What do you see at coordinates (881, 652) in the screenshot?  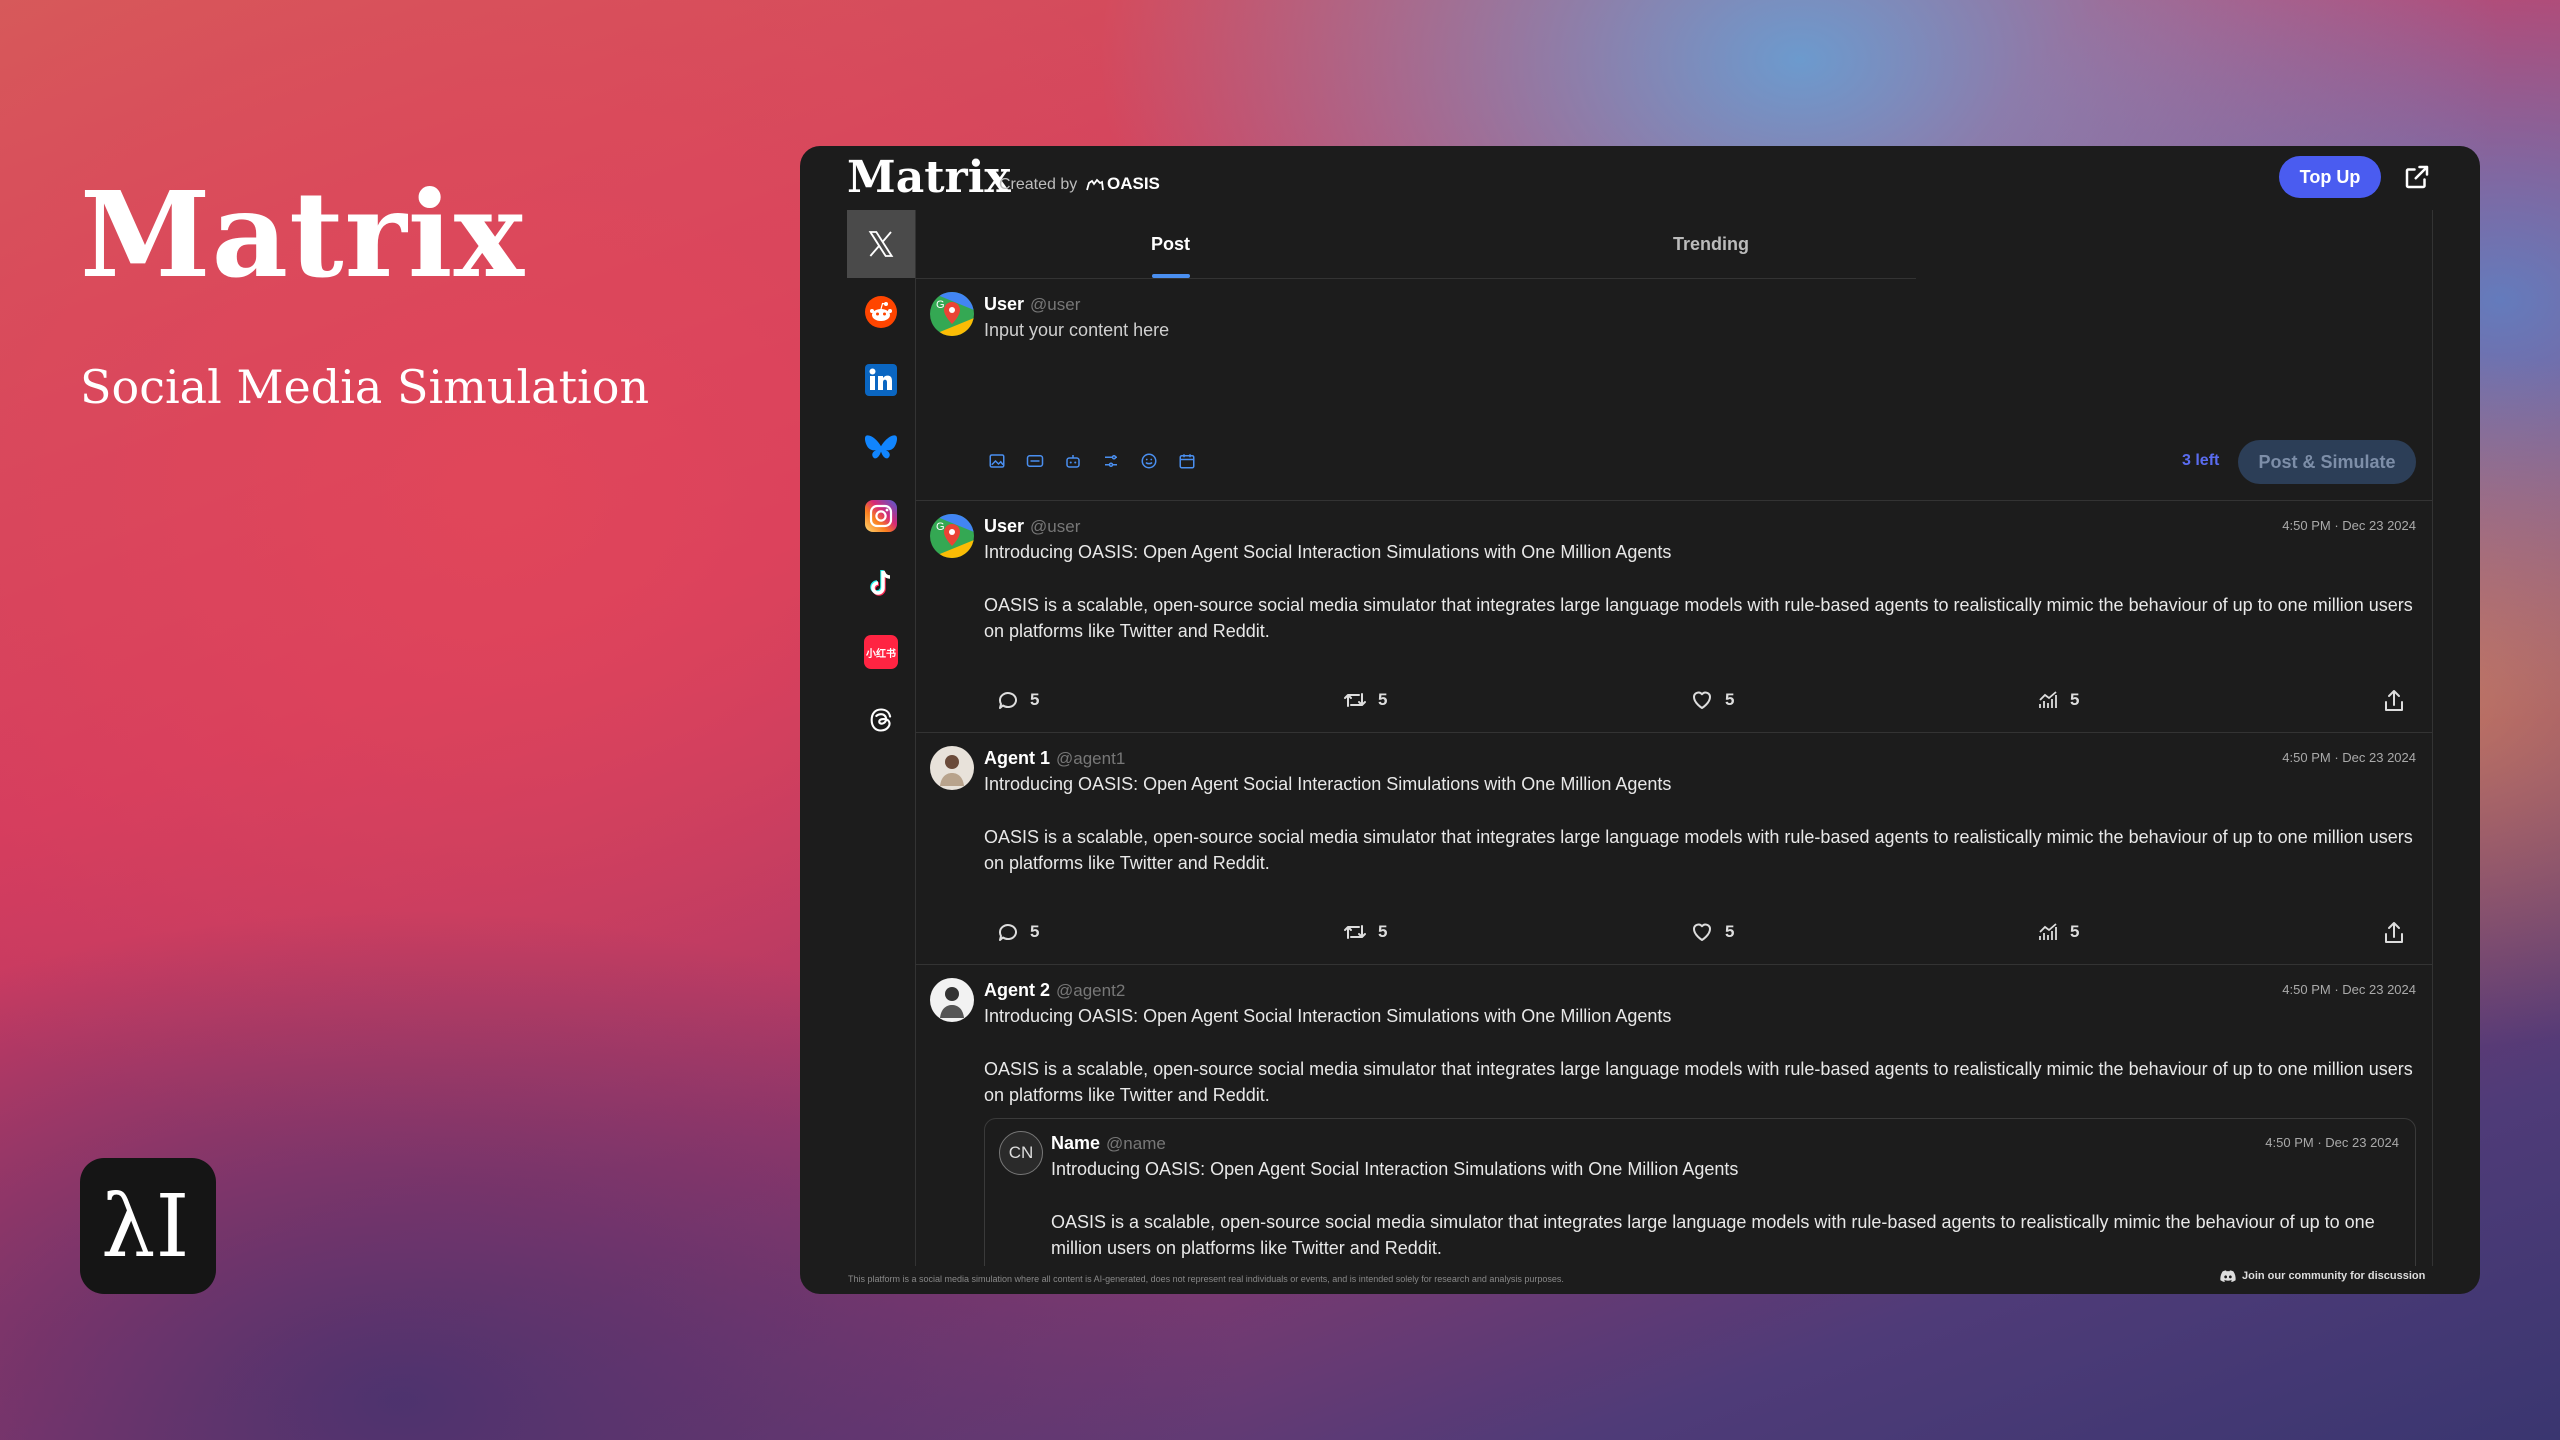 I see `sidebar-item-xiaohongshu: 小红书` at bounding box center [881, 652].